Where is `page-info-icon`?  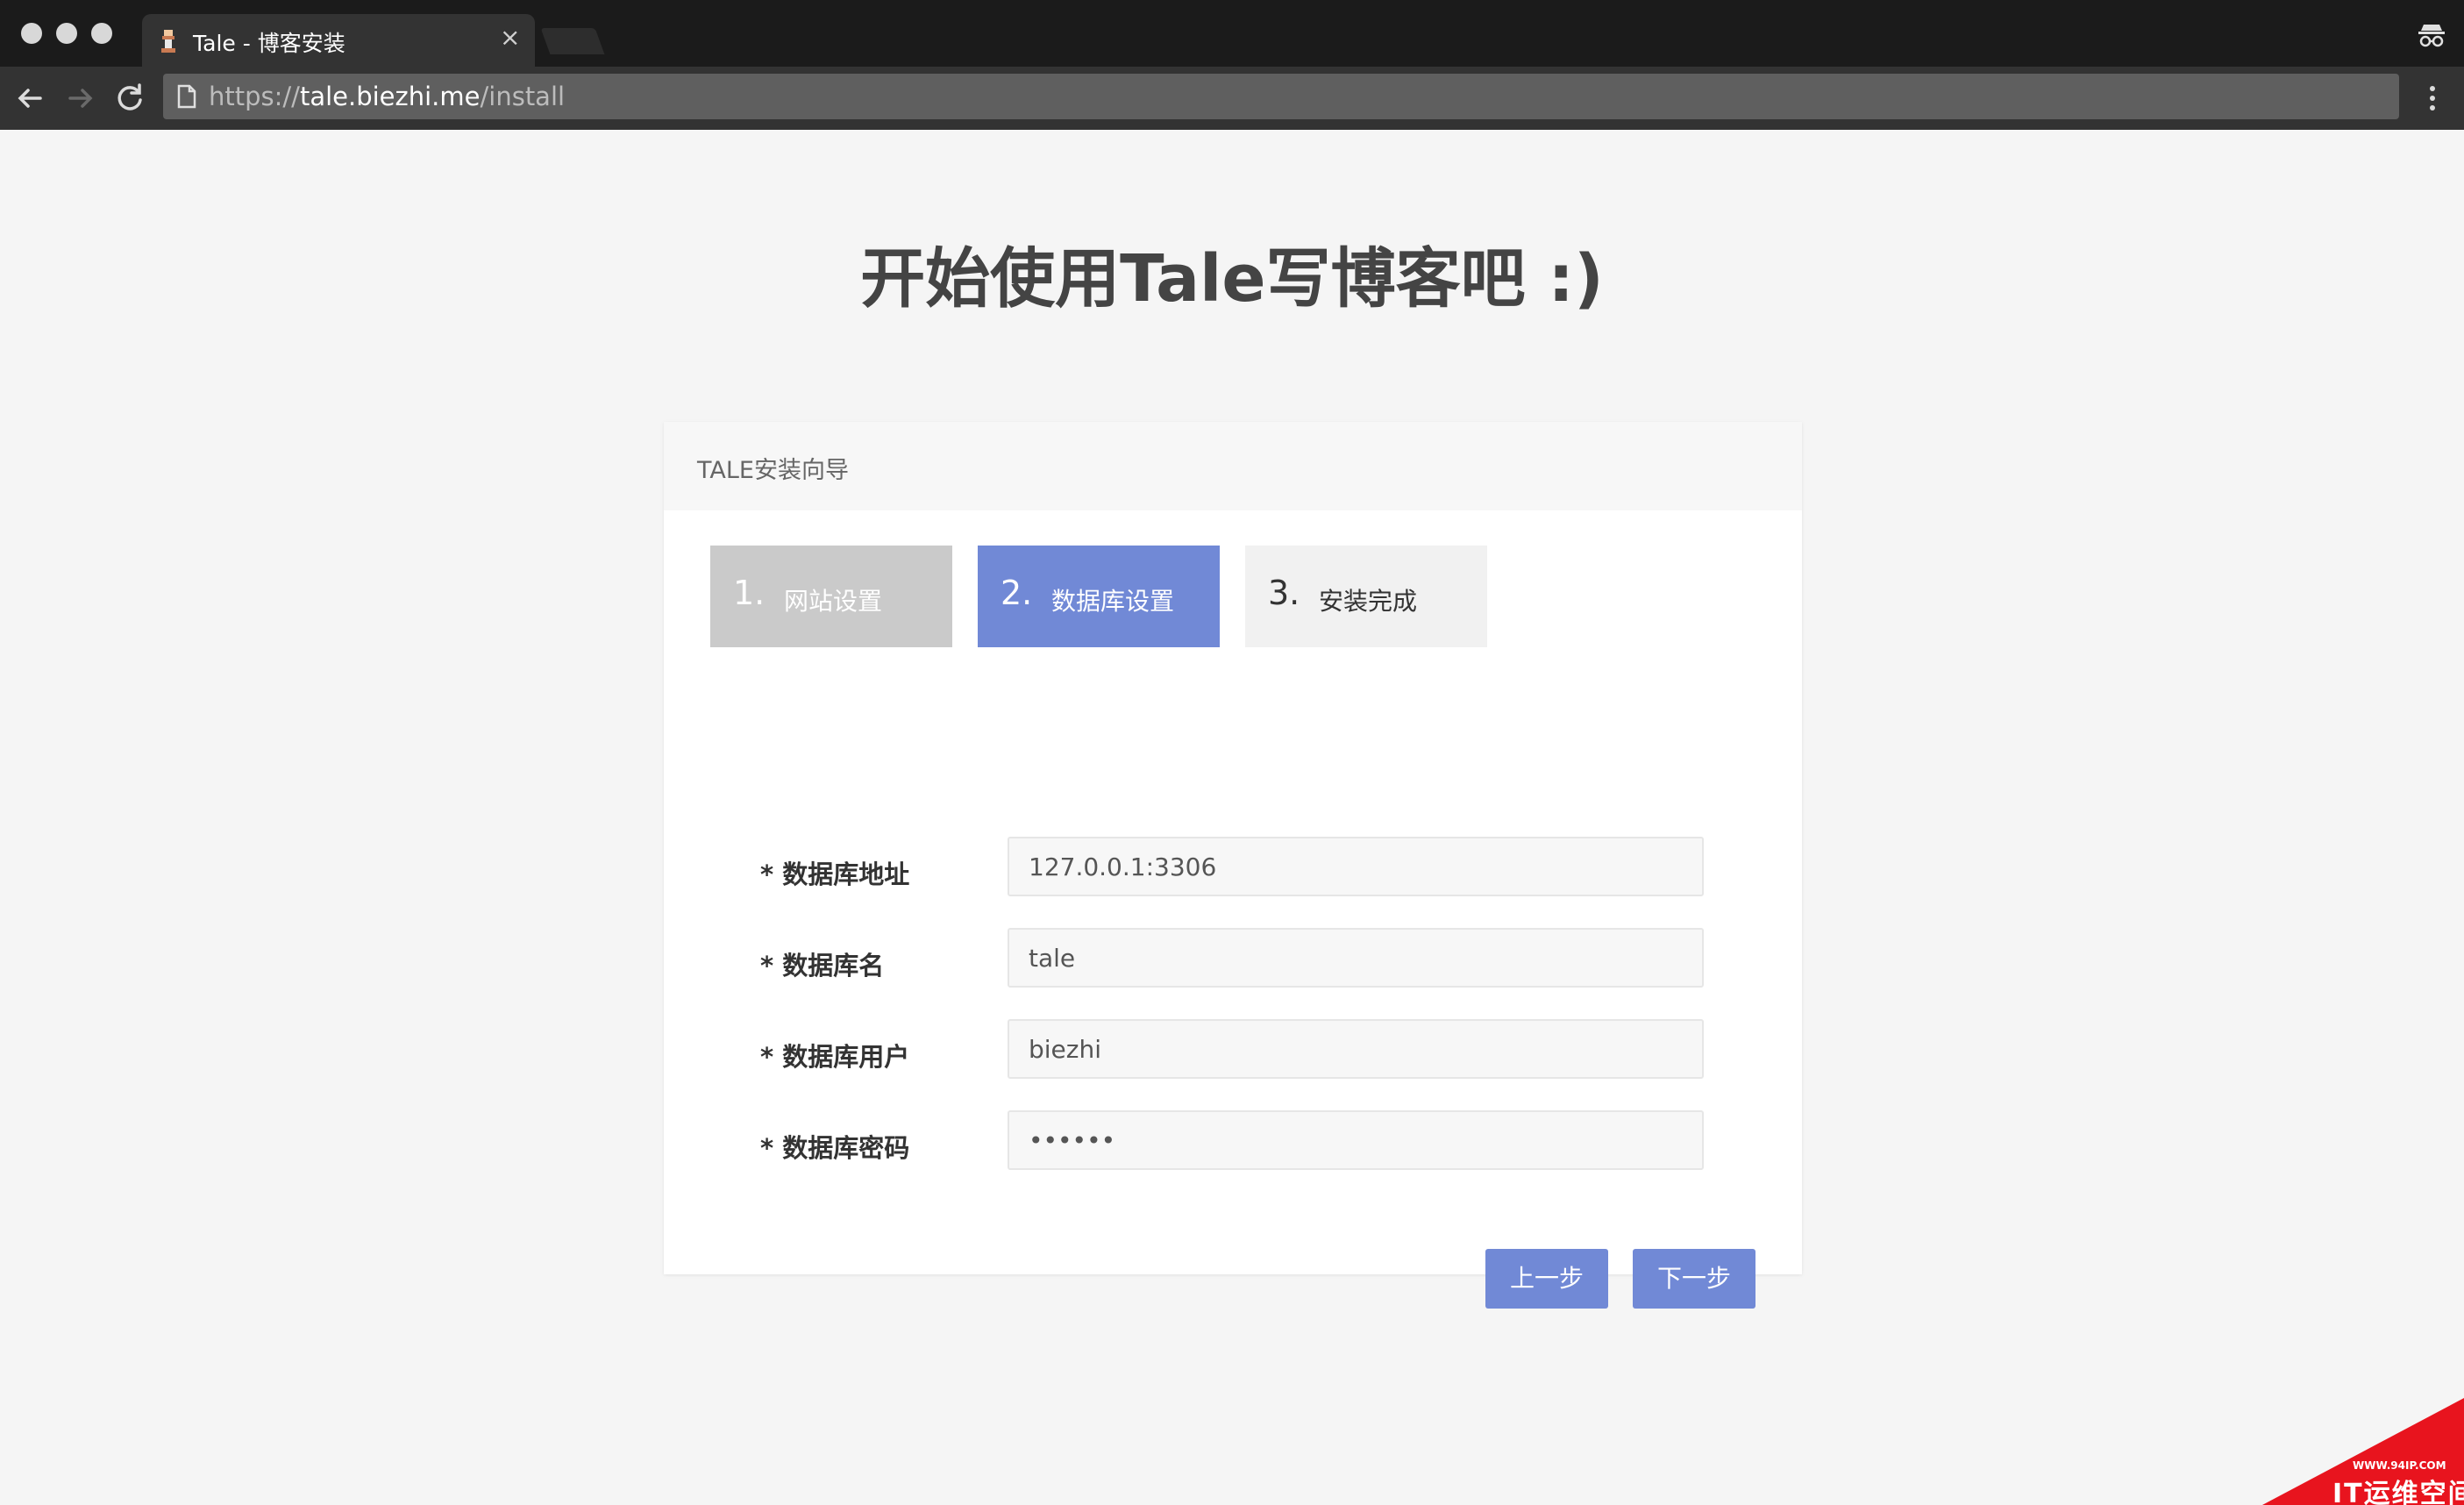 page-info-icon is located at coordinates (186, 96).